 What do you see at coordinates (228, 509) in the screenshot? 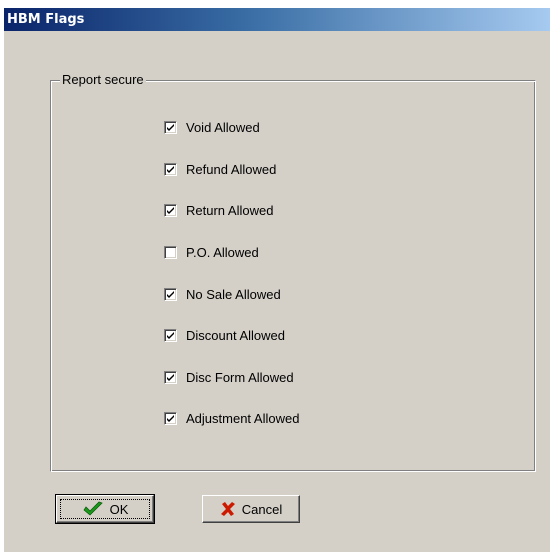
I see `x-icon` at bounding box center [228, 509].